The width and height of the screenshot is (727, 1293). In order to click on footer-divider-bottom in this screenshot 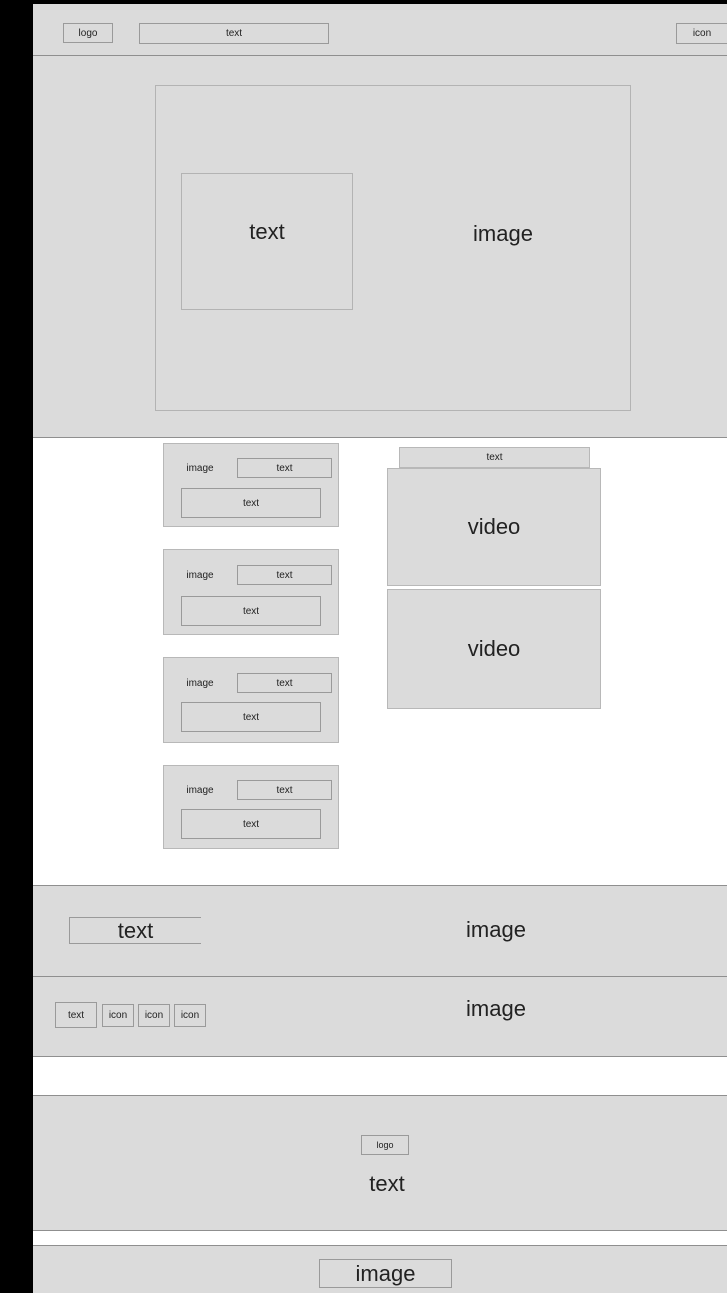, I will do `click(380, 1230)`.